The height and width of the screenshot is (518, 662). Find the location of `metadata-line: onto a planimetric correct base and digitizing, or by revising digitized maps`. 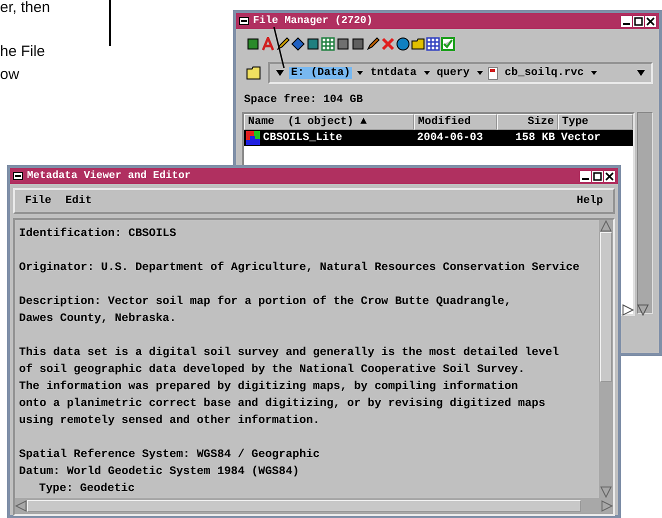

metadata-line: onto a planimetric correct base and digitizing, or by revising digitized maps is located at coordinates (282, 404).